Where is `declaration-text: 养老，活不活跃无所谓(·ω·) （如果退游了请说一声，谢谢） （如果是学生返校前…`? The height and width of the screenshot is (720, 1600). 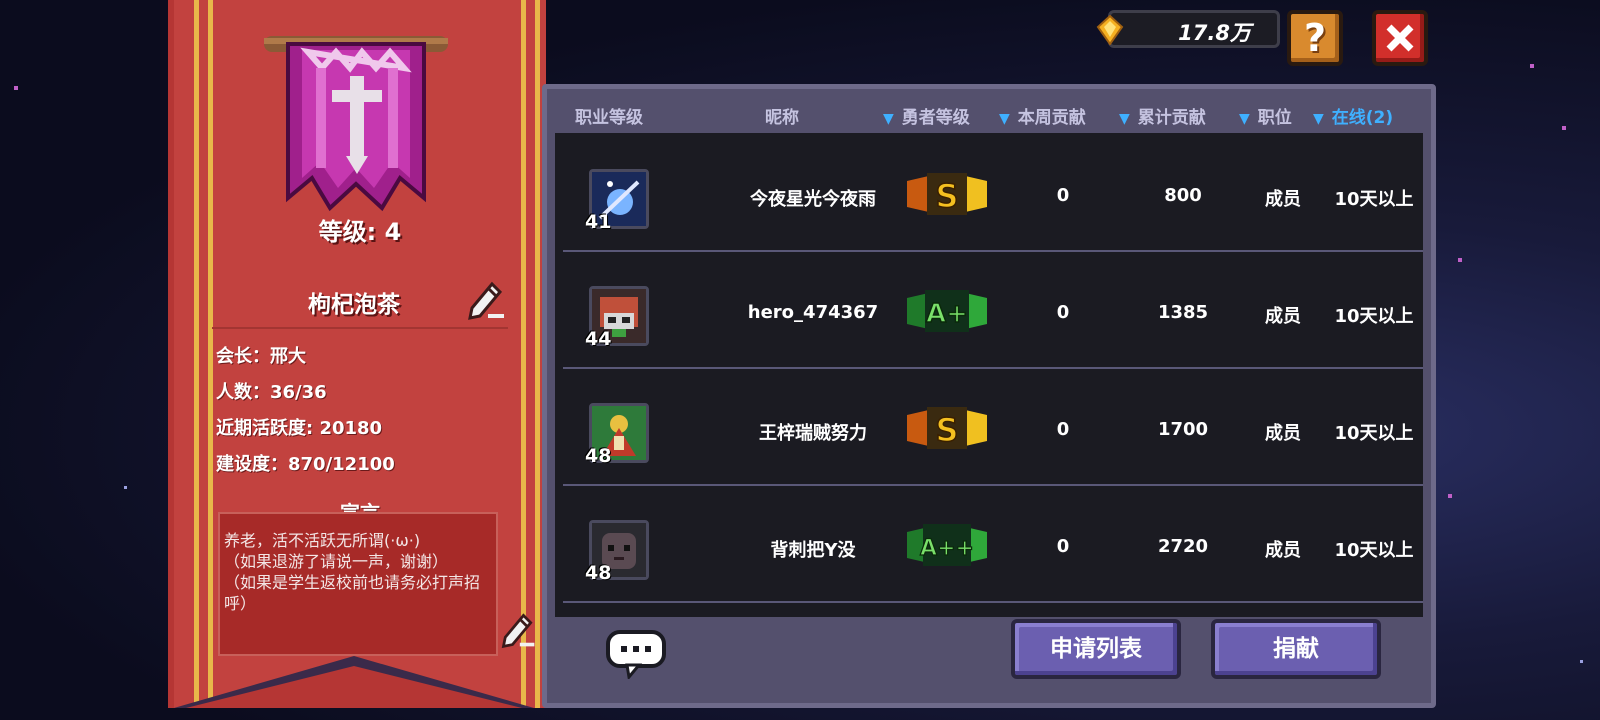
declaration-text: 养老，活不活跃无所谓(·ω·) （如果退游了请说一声，谢谢） （如果是学生返校前… is located at coordinates (352, 572).